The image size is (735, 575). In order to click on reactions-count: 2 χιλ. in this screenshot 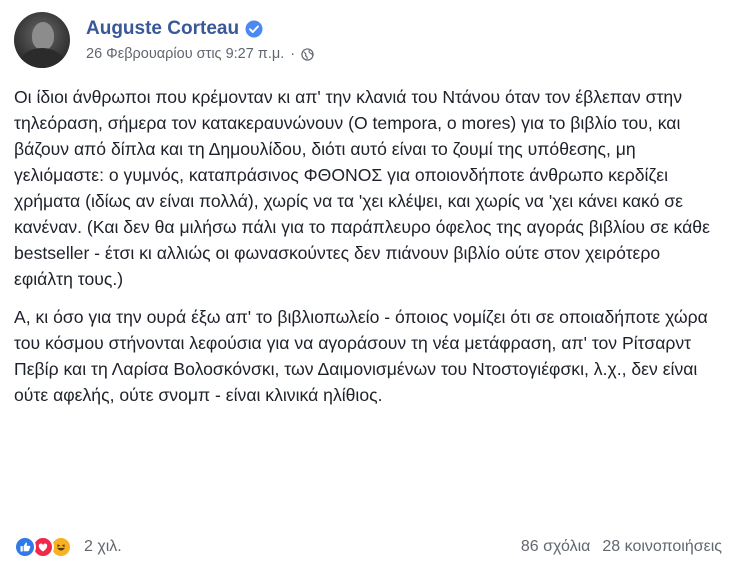, I will do `click(103, 547)`.